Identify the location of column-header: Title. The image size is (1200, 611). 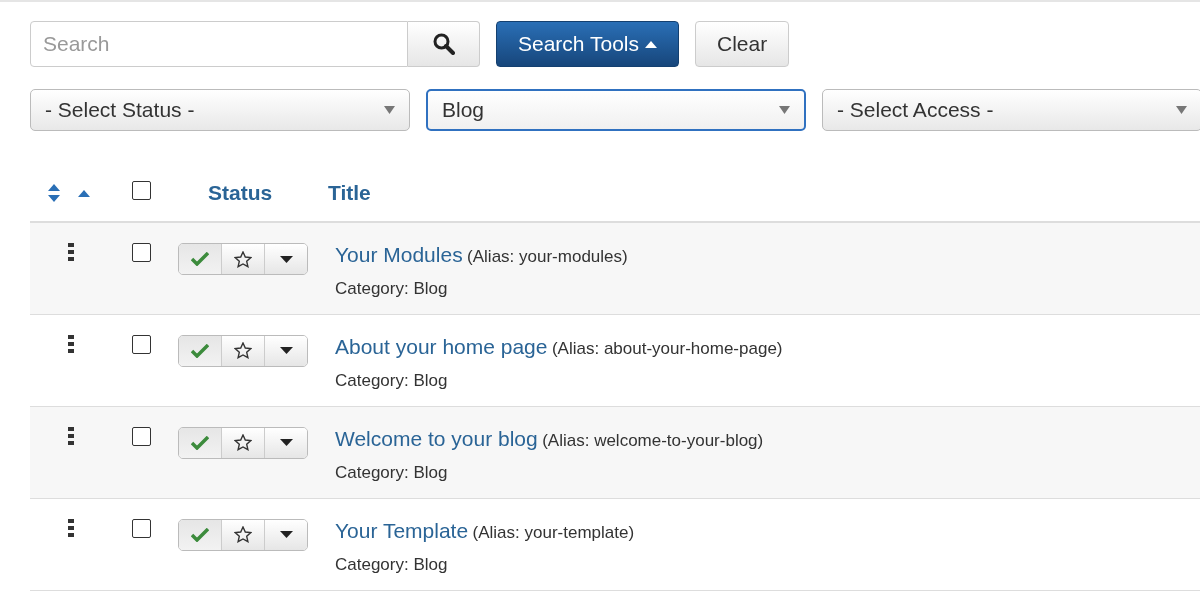
(349, 192).